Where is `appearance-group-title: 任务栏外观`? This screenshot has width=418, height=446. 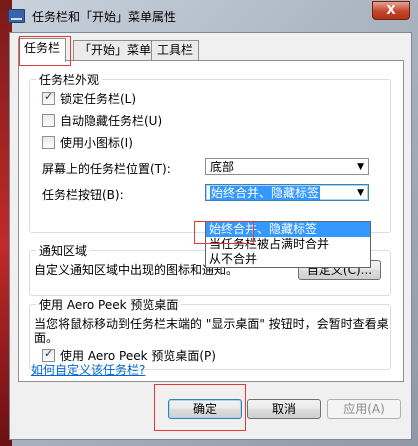 appearance-group-title: 任务栏外观 is located at coordinates (69, 79).